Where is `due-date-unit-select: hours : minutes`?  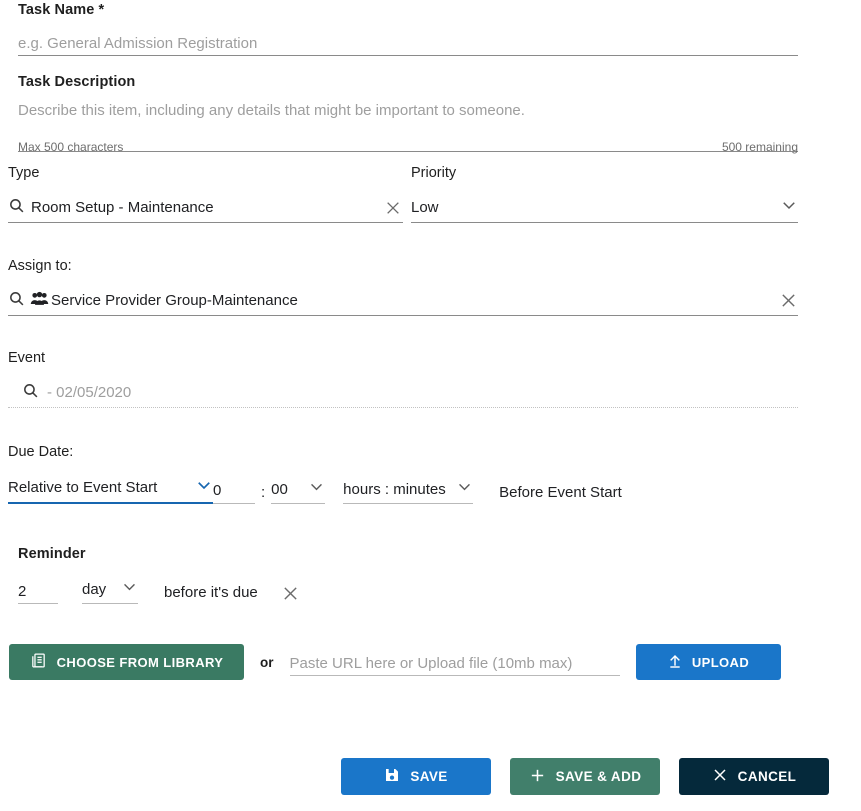 due-date-unit-select: hours : minutes is located at coordinates (408, 491).